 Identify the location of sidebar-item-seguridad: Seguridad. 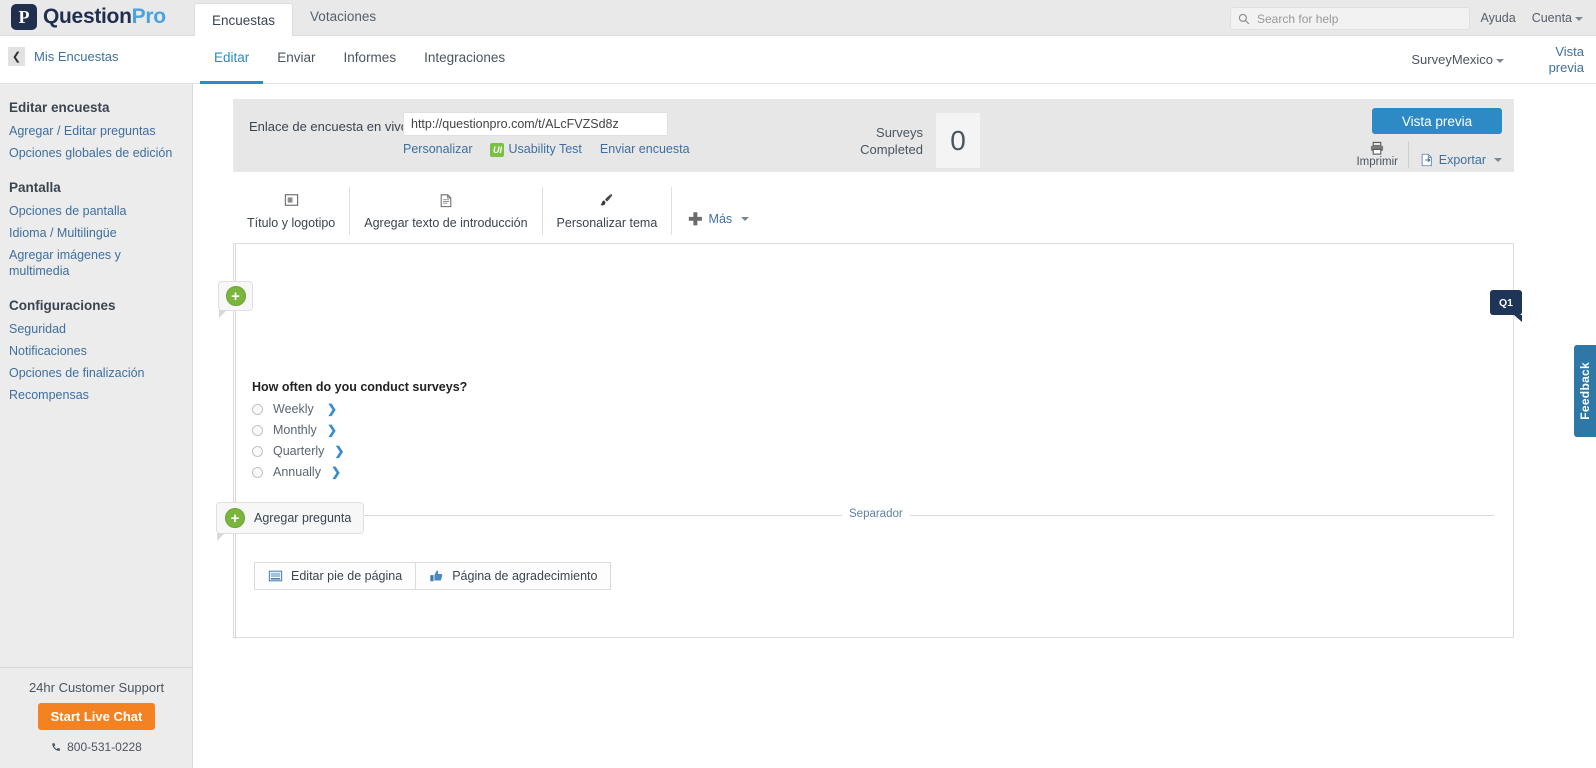
(96, 329).